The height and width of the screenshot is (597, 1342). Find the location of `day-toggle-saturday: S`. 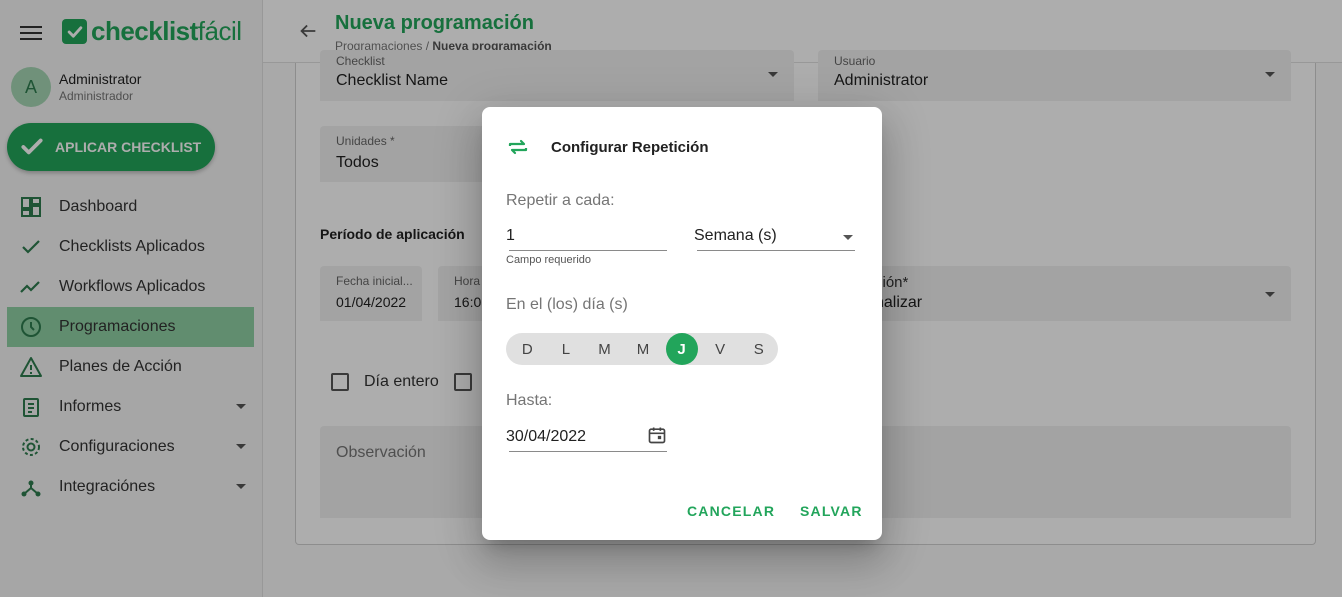

day-toggle-saturday: S is located at coordinates (758, 349).